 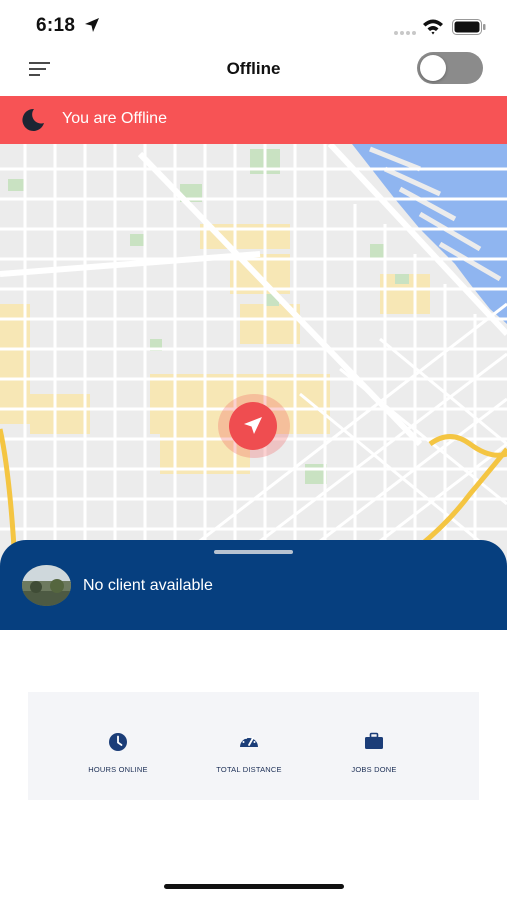 What do you see at coordinates (253, 552) in the screenshot?
I see `sheet-drag-handle` at bounding box center [253, 552].